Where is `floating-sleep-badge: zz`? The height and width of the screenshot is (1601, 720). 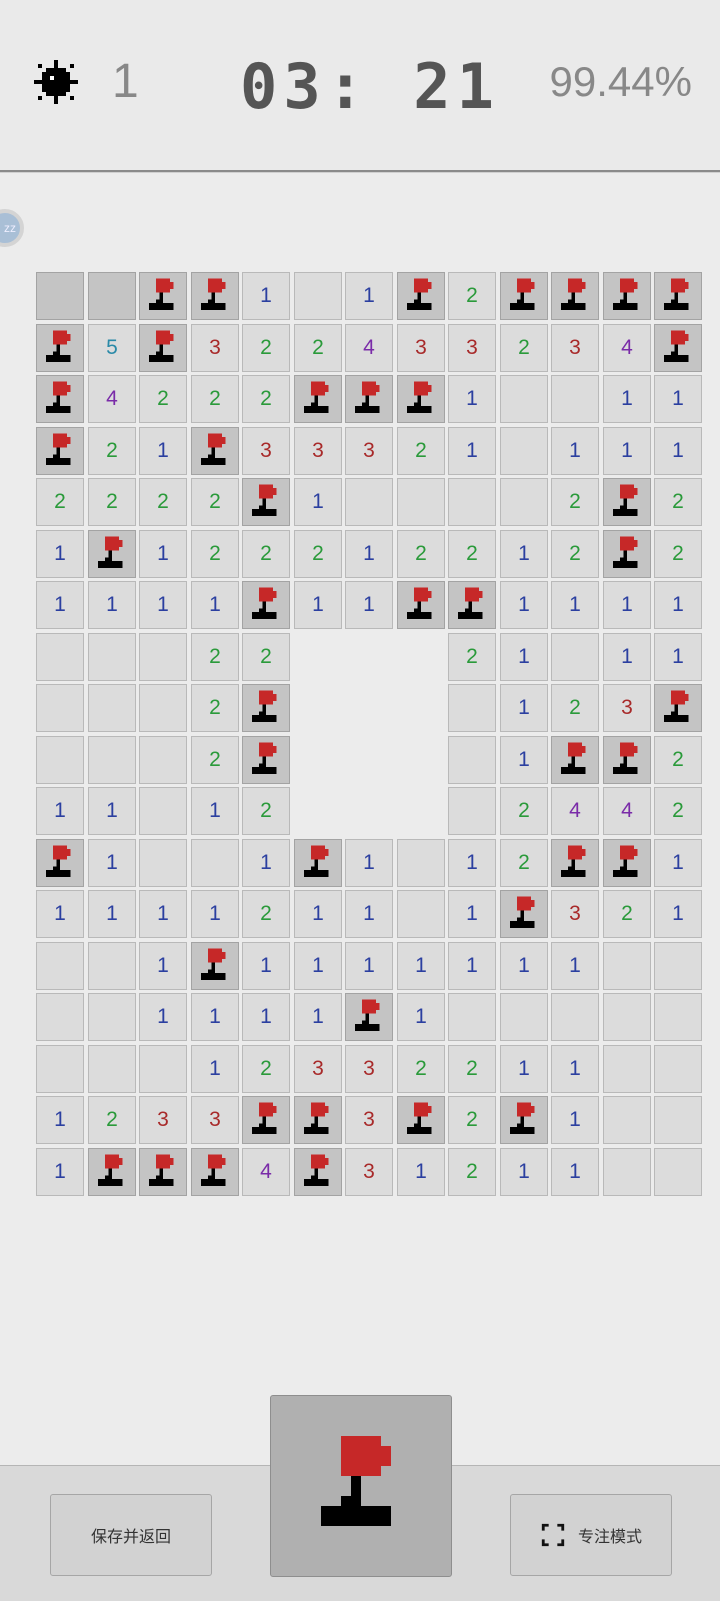 floating-sleep-badge: zz is located at coordinates (12, 228).